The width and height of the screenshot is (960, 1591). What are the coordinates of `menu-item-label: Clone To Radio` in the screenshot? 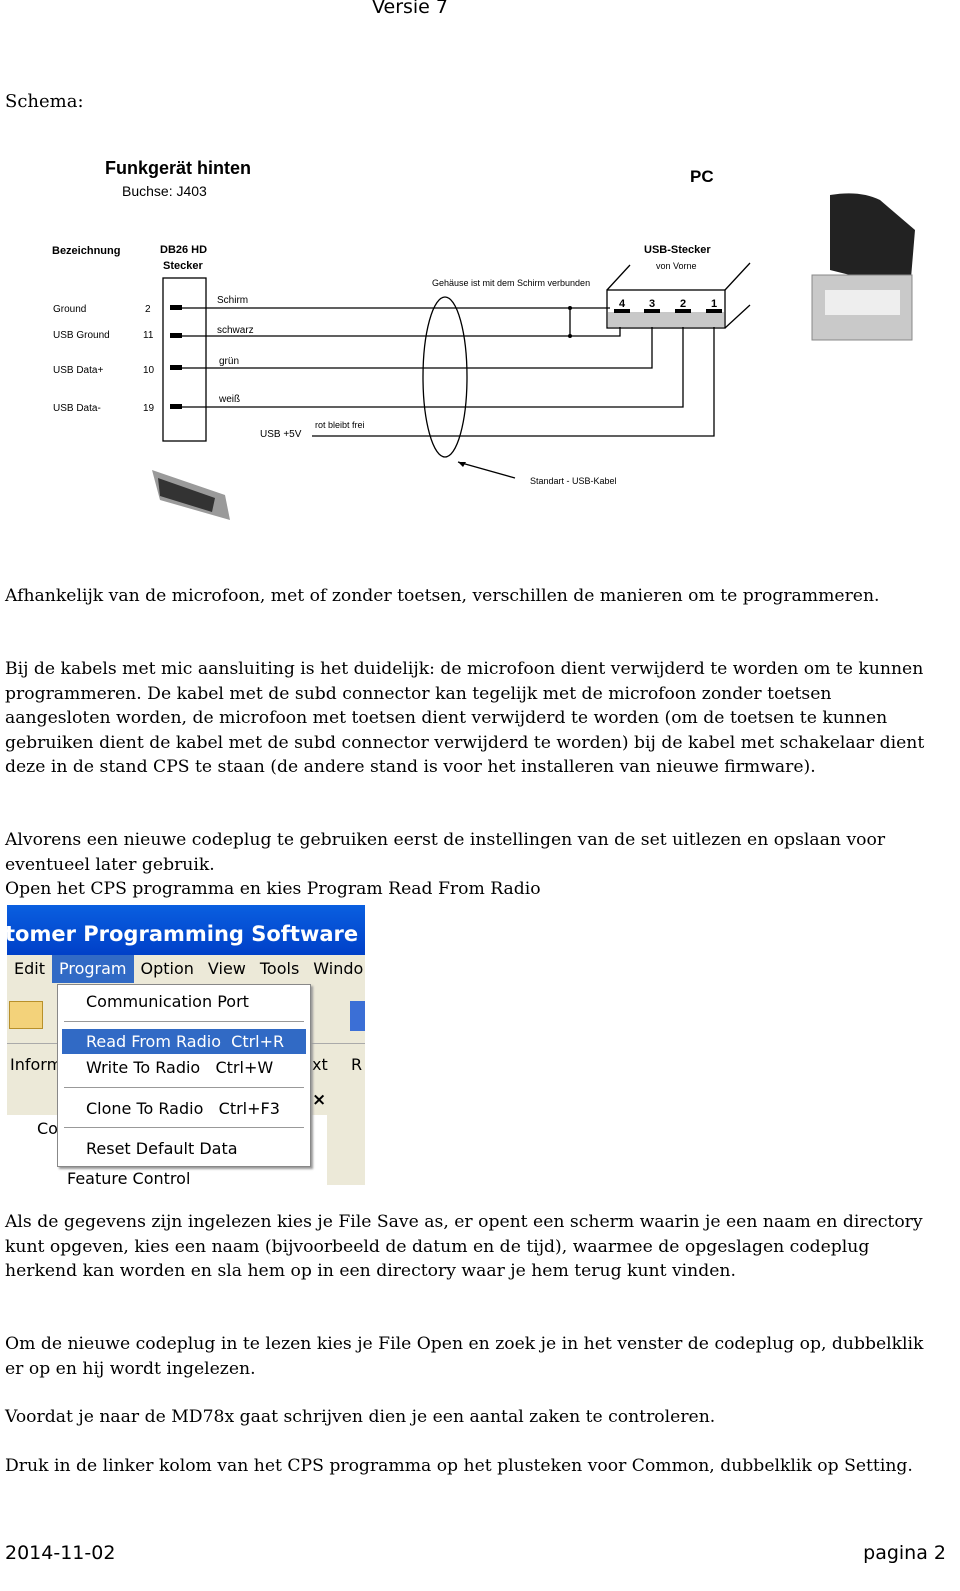 It's located at (145, 1108).